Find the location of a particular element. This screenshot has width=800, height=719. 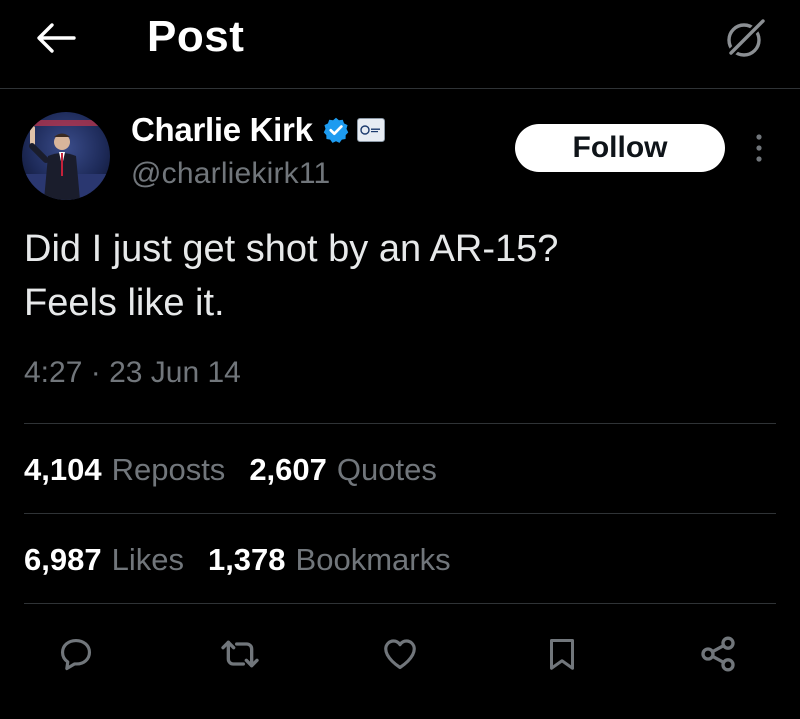

avatar-photo is located at coordinates (66, 156).